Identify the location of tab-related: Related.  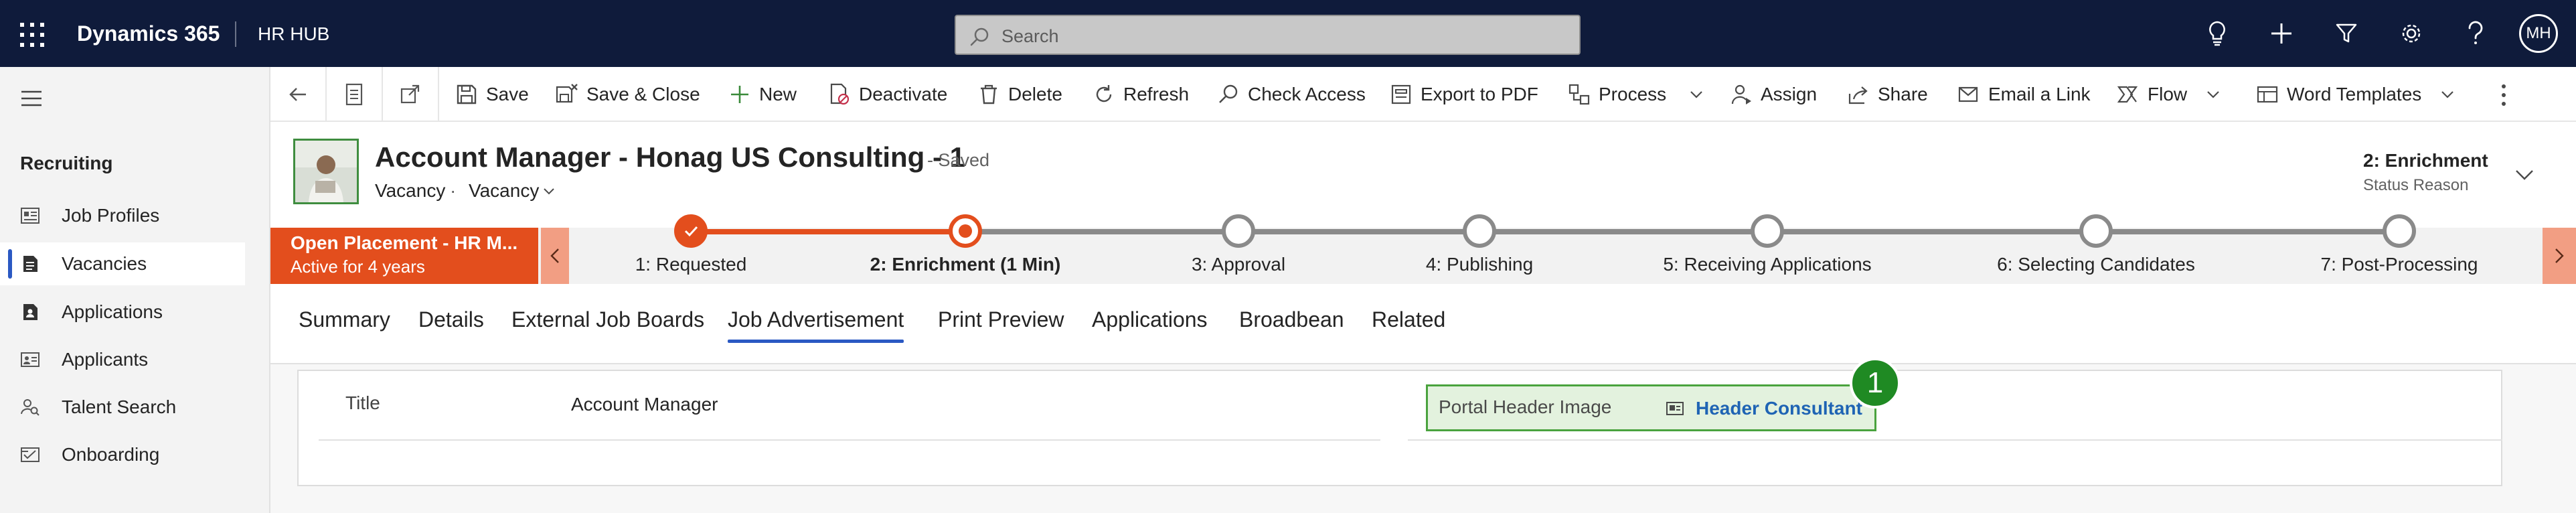
(1409, 319).